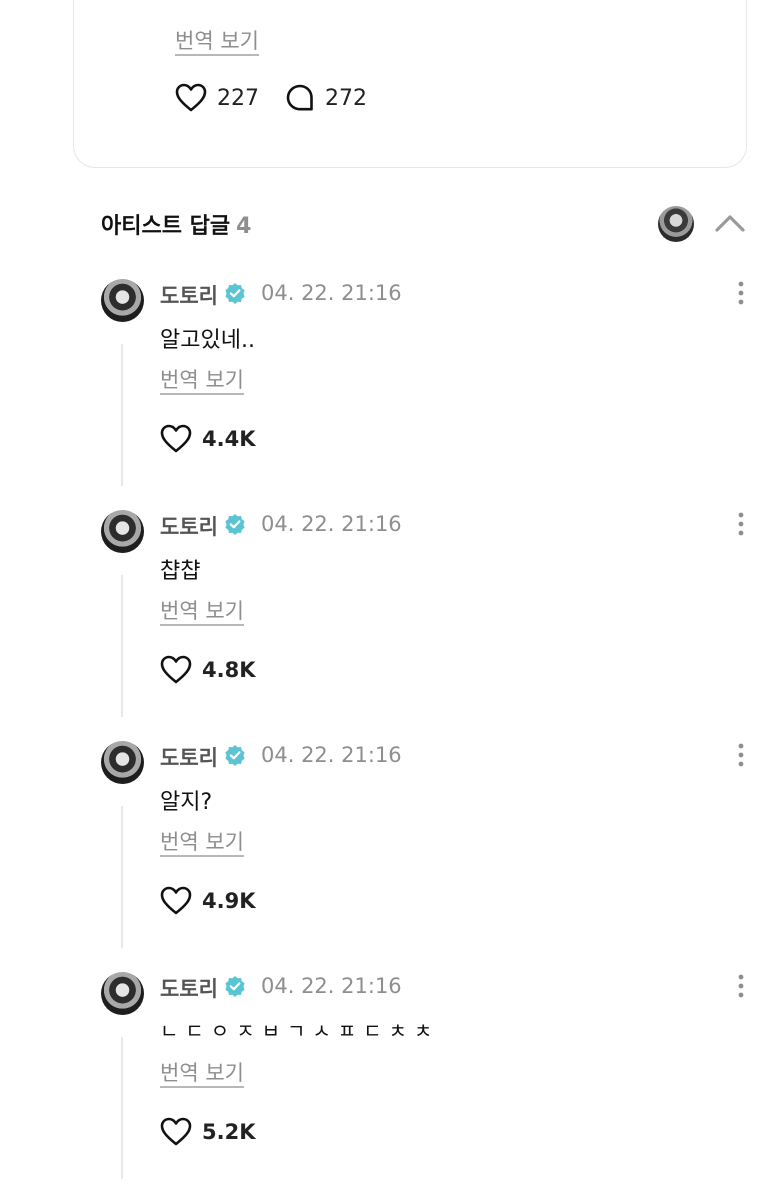  Describe the element at coordinates (300, 1031) in the screenshot. I see `reply-text: ㄴㄷㅇㅈㅂㄱㅅㅍㄷㅊㅊ` at that location.